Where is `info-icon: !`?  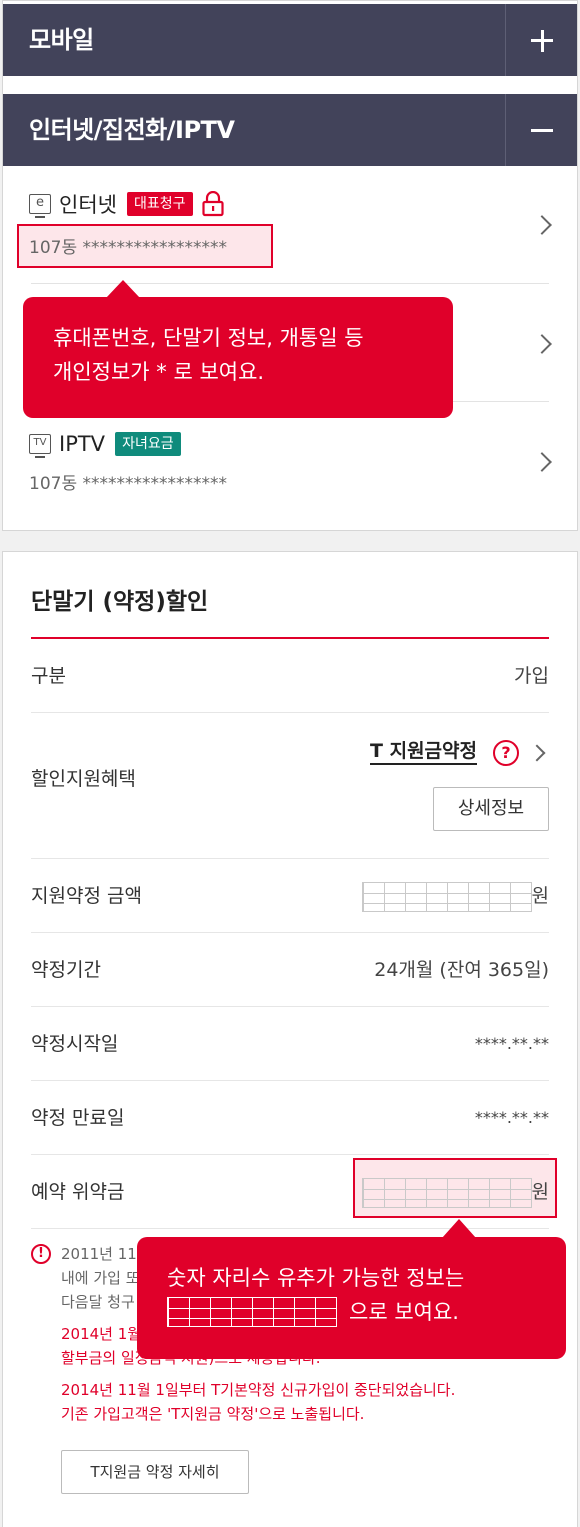 info-icon: ! is located at coordinates (41, 1254).